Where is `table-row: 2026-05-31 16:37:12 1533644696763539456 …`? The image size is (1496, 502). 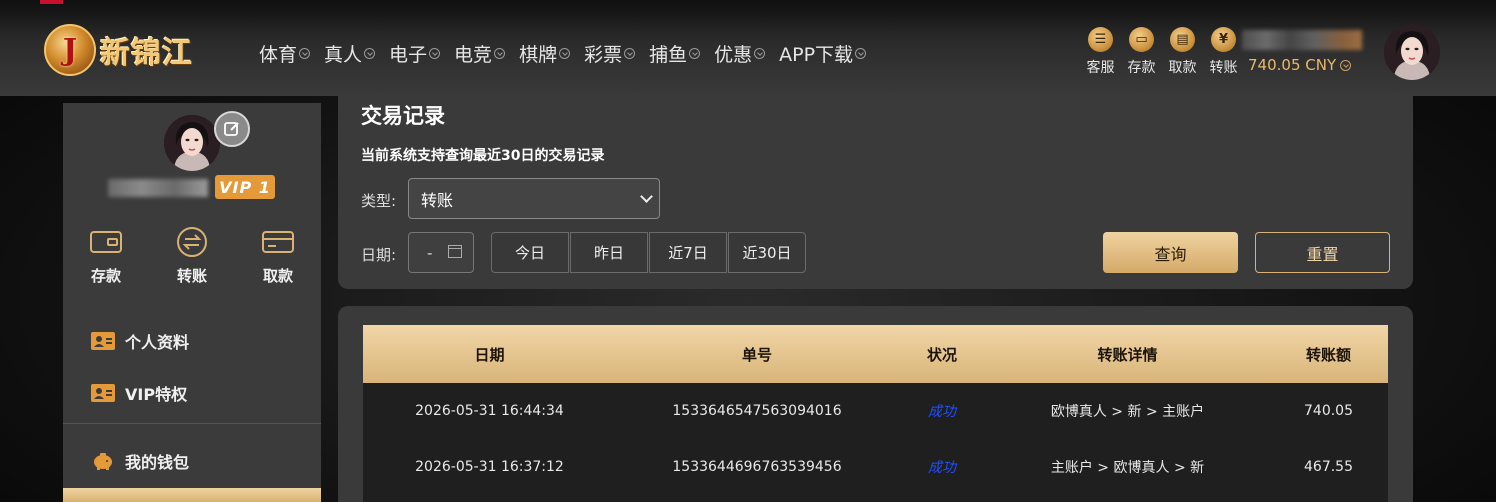
table-row: 2026-05-31 16:37:12 1533644696763539456 … is located at coordinates (875, 467).